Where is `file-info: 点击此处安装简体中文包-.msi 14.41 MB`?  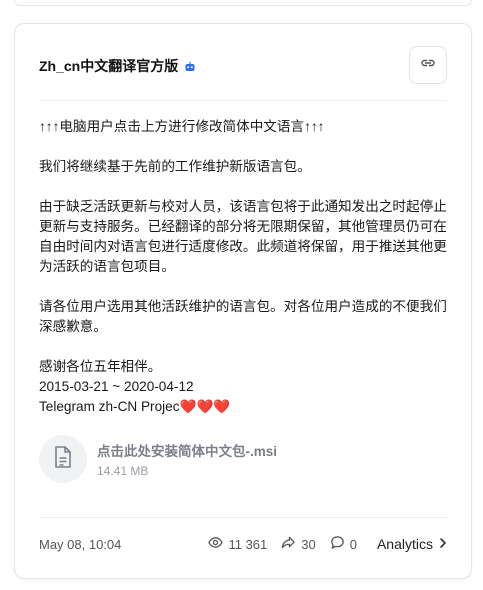
file-info: 点击此处安装简体中文包-.msi 14.41 MB is located at coordinates (187, 459).